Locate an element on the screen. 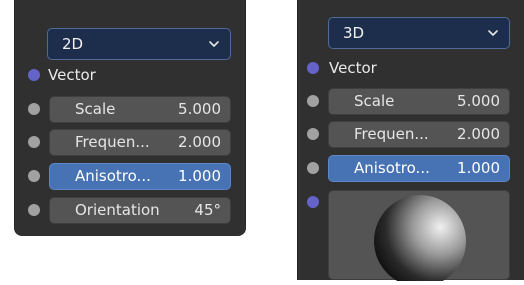  orientation-field: Orientation 45° is located at coordinates (140, 210).